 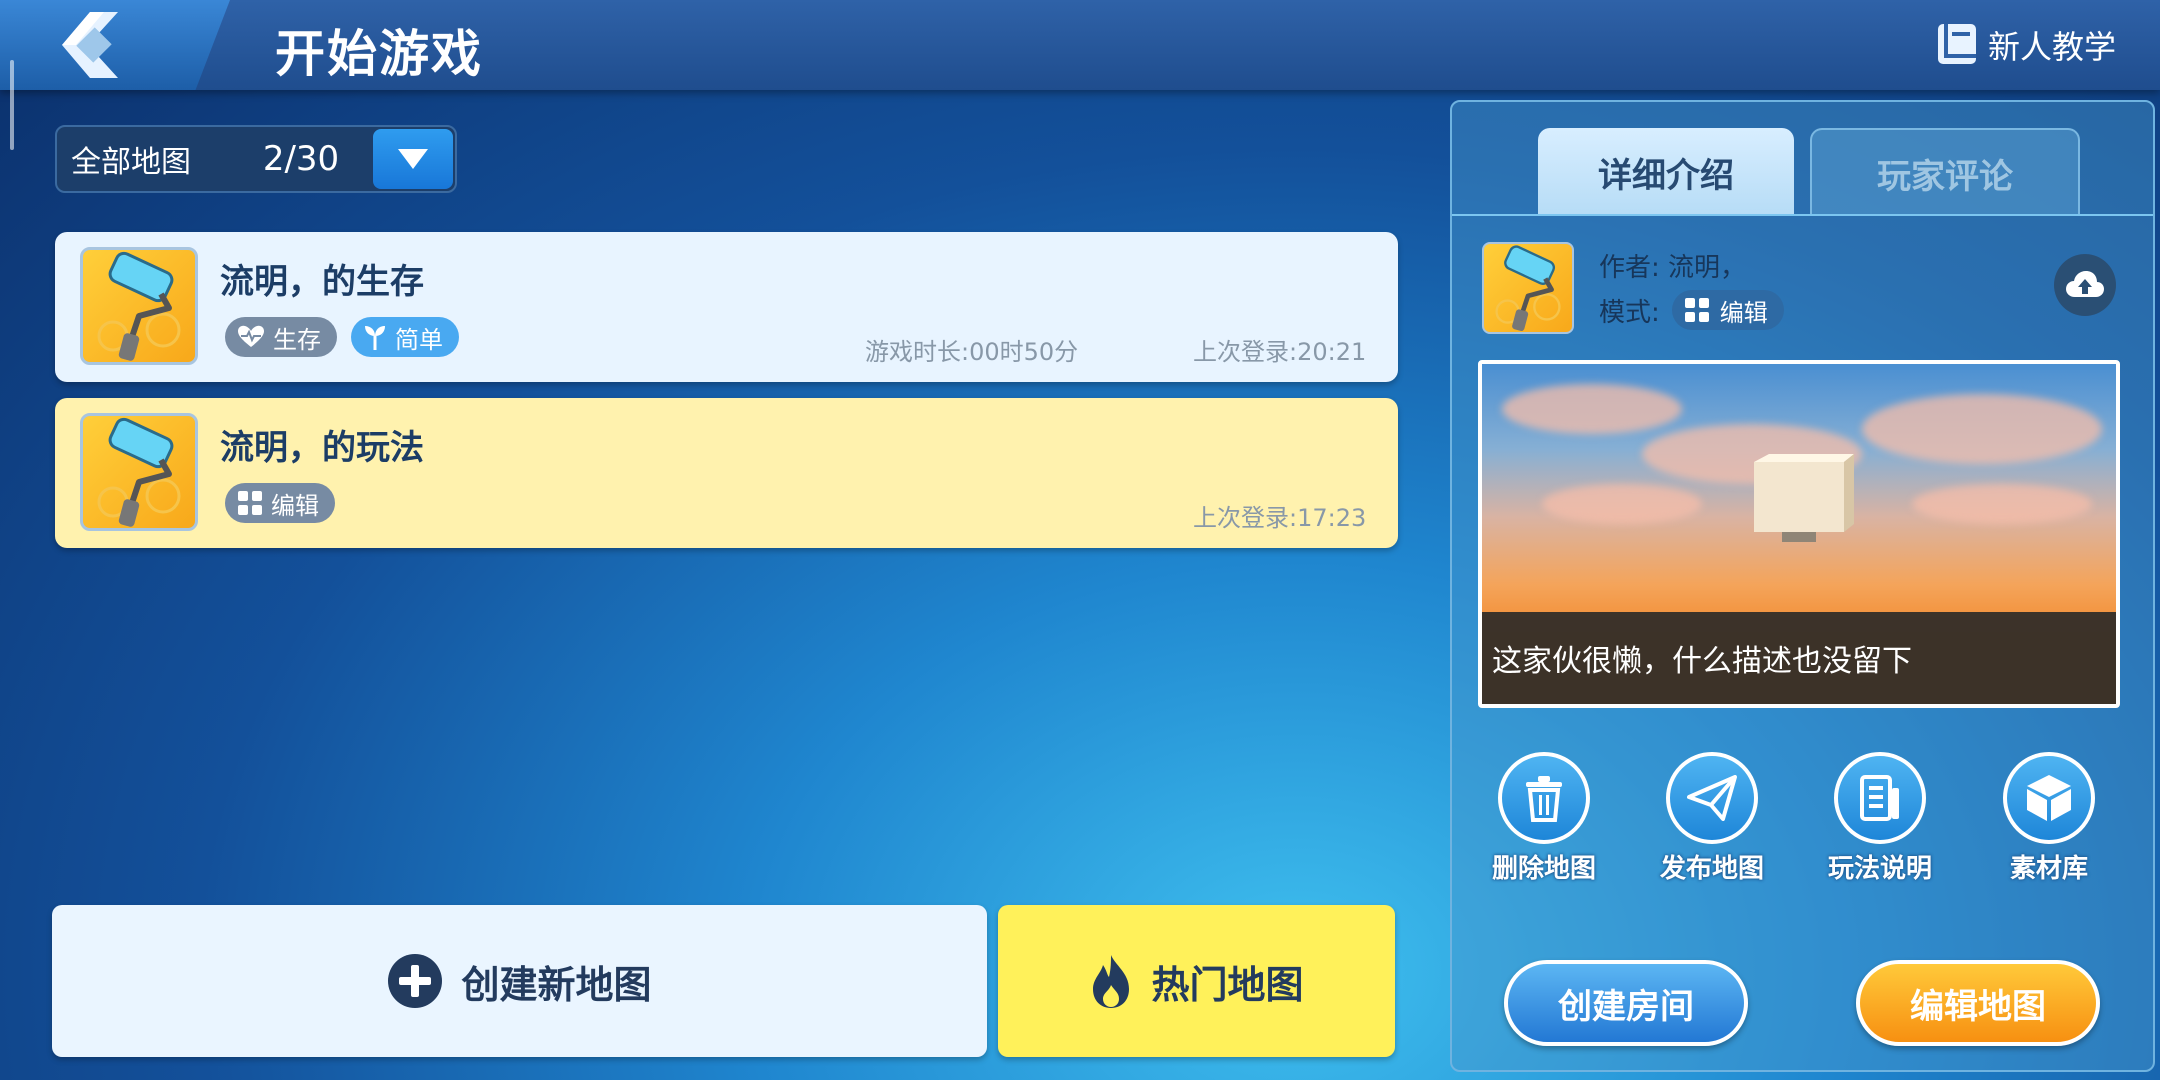 I want to click on last-login: 上次登录:20:21, so click(x=1280, y=352).